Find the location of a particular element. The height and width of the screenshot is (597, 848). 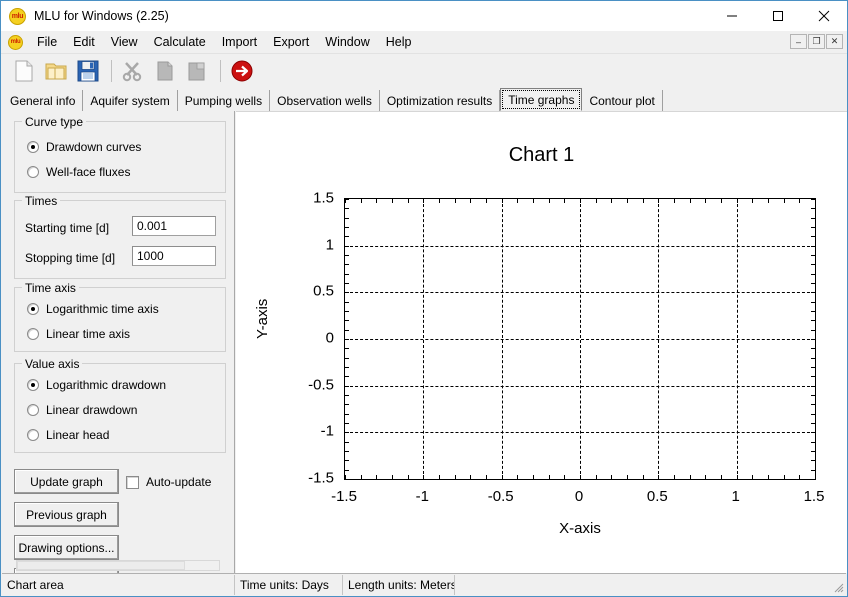

curve-type-title: Curve type is located at coordinates (54, 122).